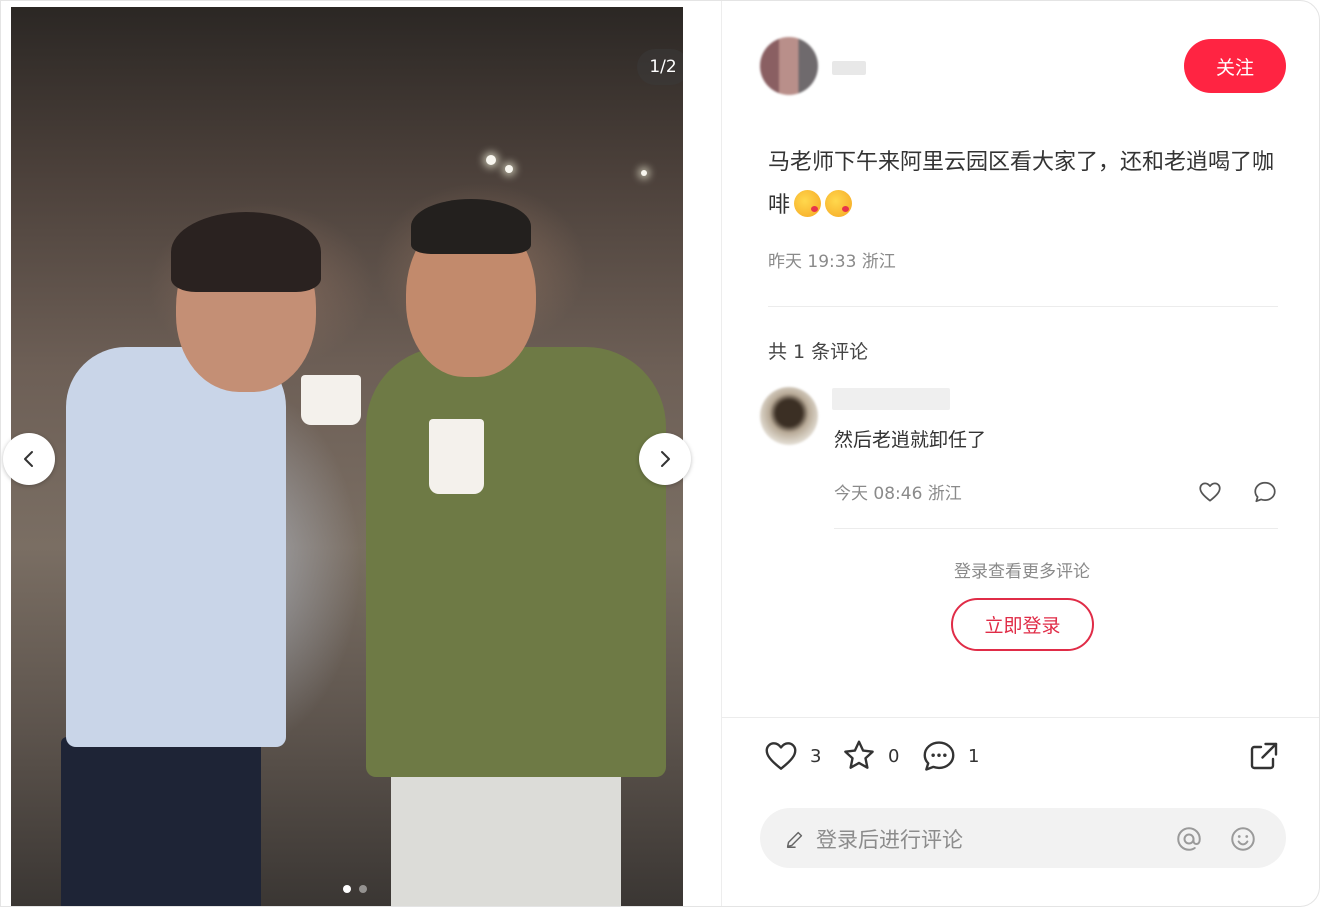 This screenshot has width=1320, height=907. I want to click on login-more-comments-hint: 登录查看更多评论, so click(1022, 572).